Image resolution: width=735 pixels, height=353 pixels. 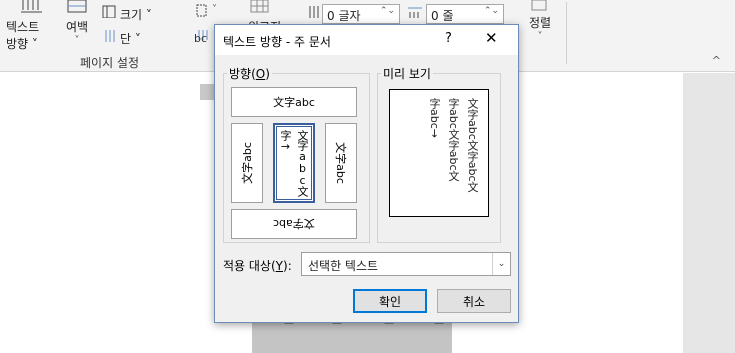 What do you see at coordinates (77, 6) in the screenshot?
I see `margins-icon` at bounding box center [77, 6].